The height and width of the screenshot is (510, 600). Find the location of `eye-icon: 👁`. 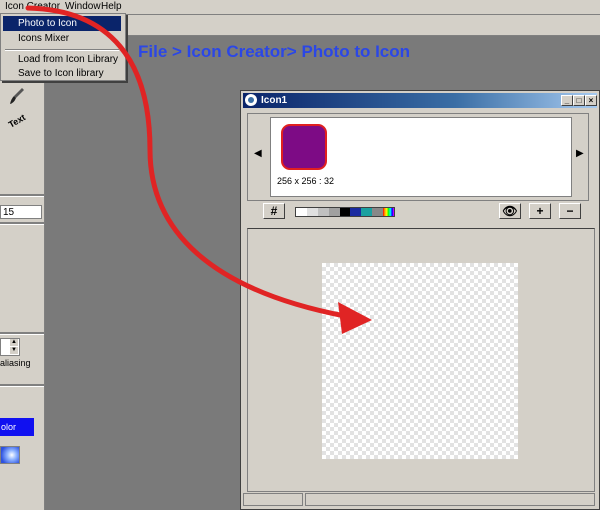

eye-icon: 👁 is located at coordinates (510, 211).